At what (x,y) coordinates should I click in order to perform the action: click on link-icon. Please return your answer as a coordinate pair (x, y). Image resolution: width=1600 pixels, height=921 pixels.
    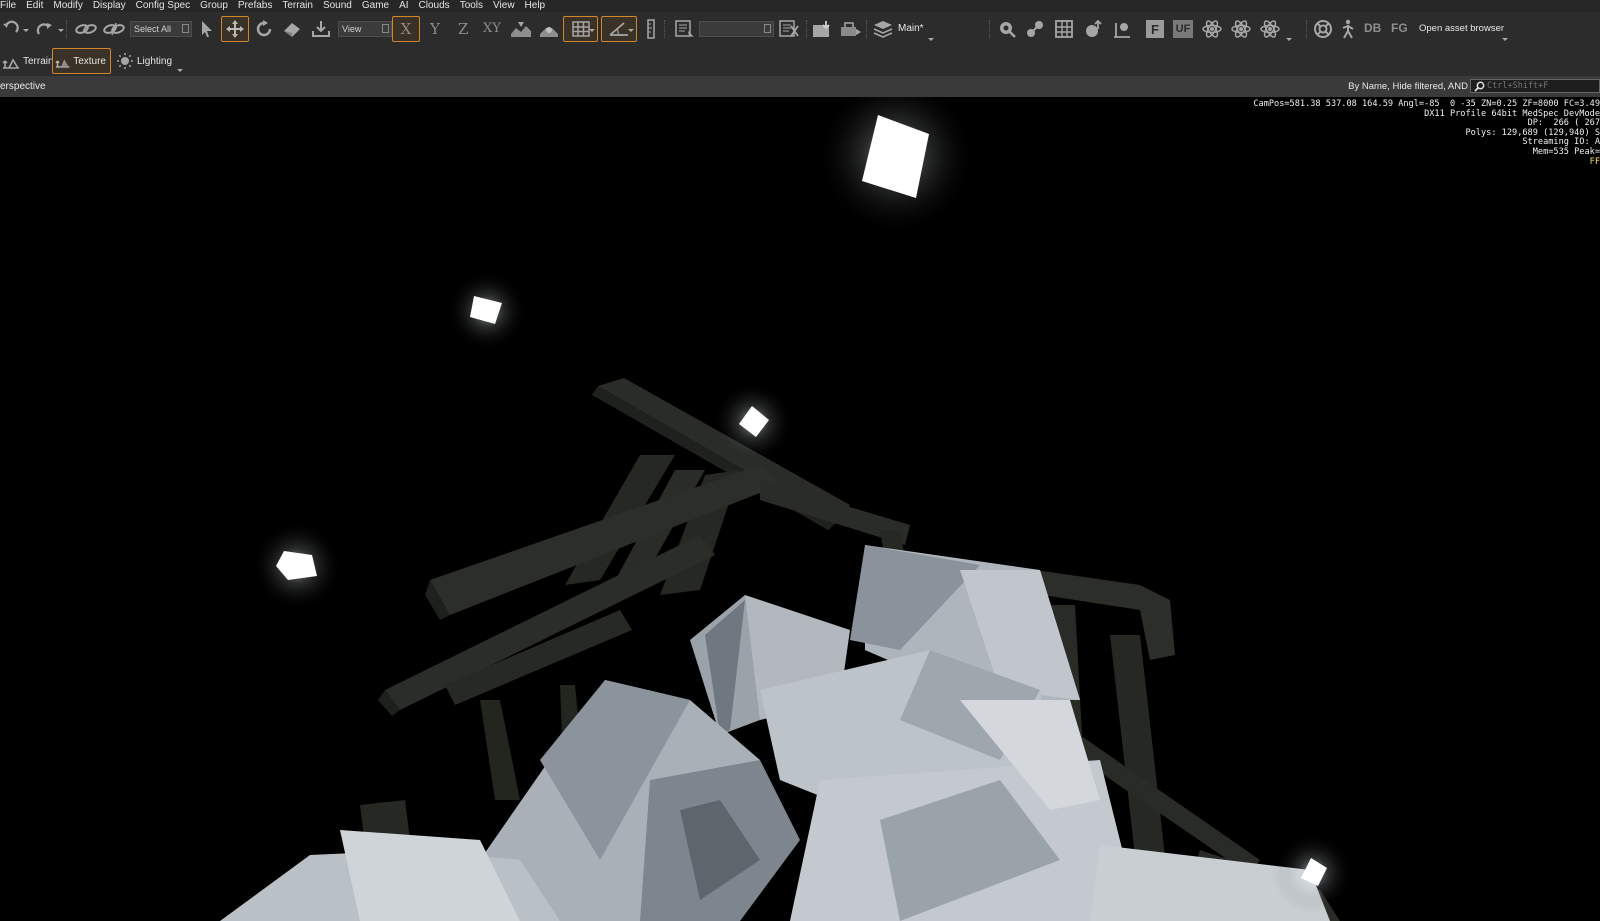
    Looking at the image, I should click on (86, 29).